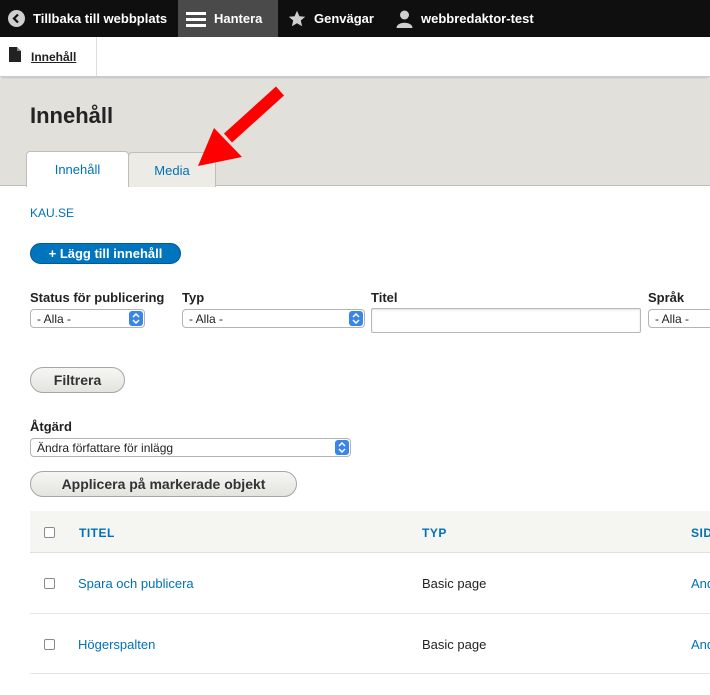  What do you see at coordinates (370, 644) in the screenshot?
I see `table-row: Högerspalten Basic page And` at bounding box center [370, 644].